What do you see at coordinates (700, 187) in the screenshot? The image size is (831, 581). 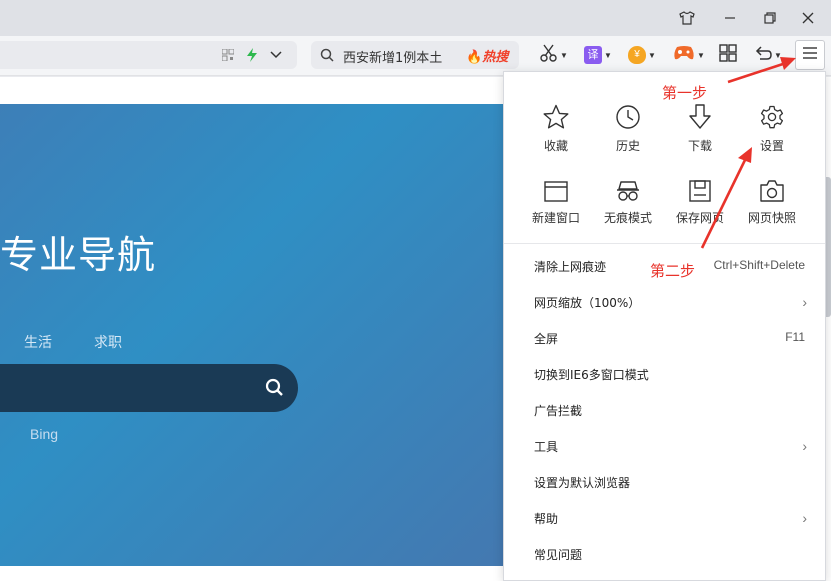 I see `save-icon` at bounding box center [700, 187].